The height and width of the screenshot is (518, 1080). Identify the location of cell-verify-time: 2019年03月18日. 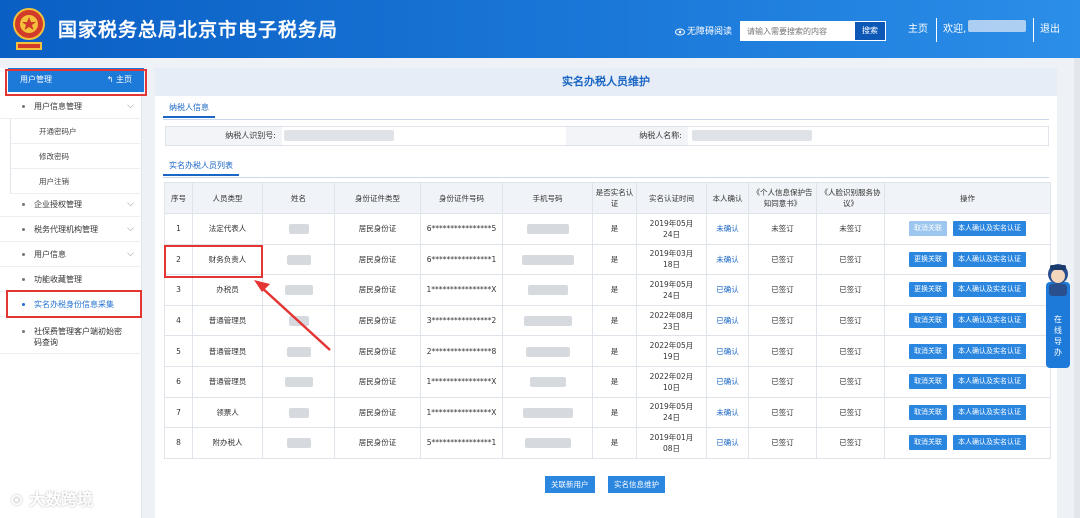
(671, 259).